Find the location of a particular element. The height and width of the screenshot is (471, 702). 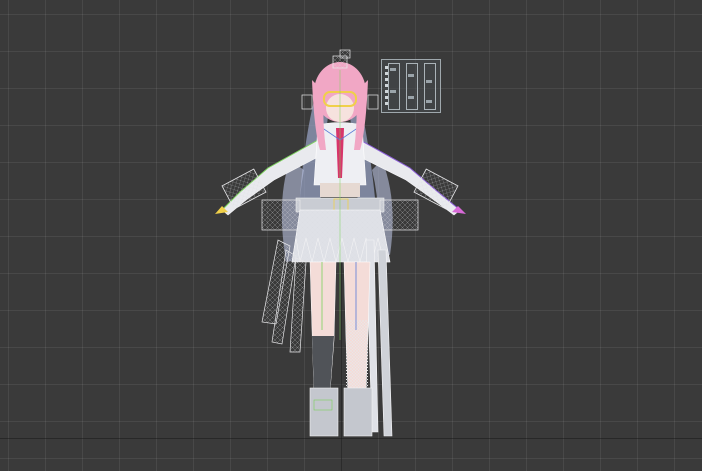

rig-controls-panel is located at coordinates (411, 86).